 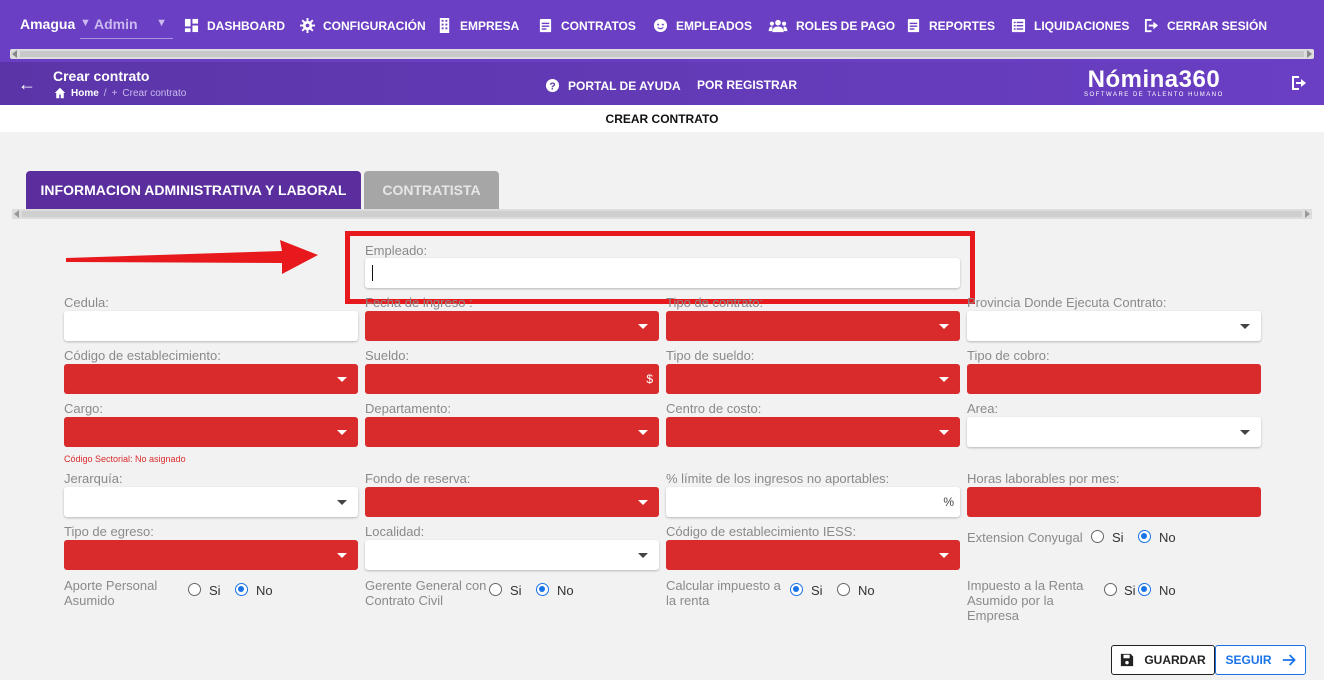 I want to click on nav-reportes: REPORTES, so click(x=950, y=25).